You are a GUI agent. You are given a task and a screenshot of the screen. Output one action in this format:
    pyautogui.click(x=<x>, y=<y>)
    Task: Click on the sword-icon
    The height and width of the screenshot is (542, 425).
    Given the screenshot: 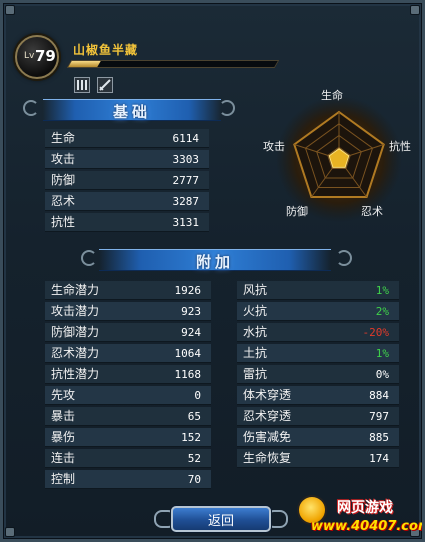 What is the action you would take?
    pyautogui.click(x=105, y=85)
    